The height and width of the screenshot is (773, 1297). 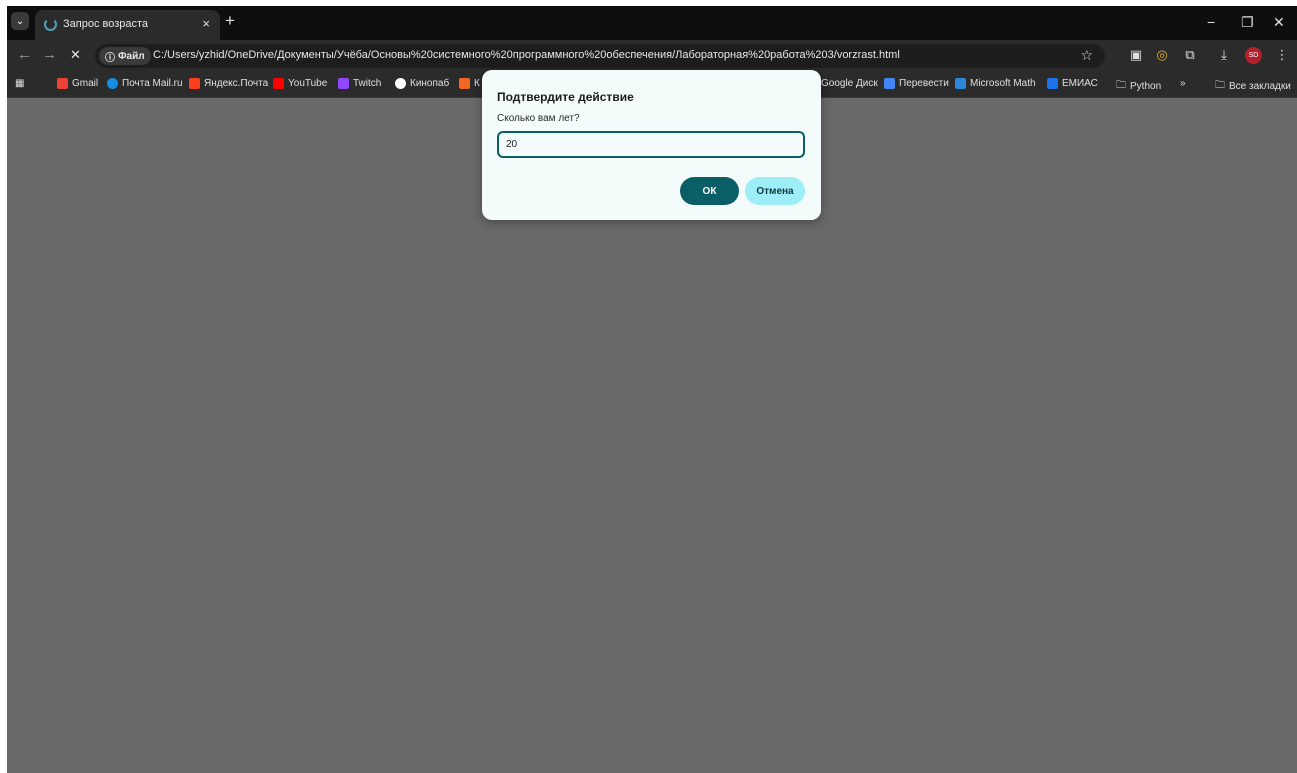 I want to click on tab-title: Запрос возраста, so click(x=106, y=24).